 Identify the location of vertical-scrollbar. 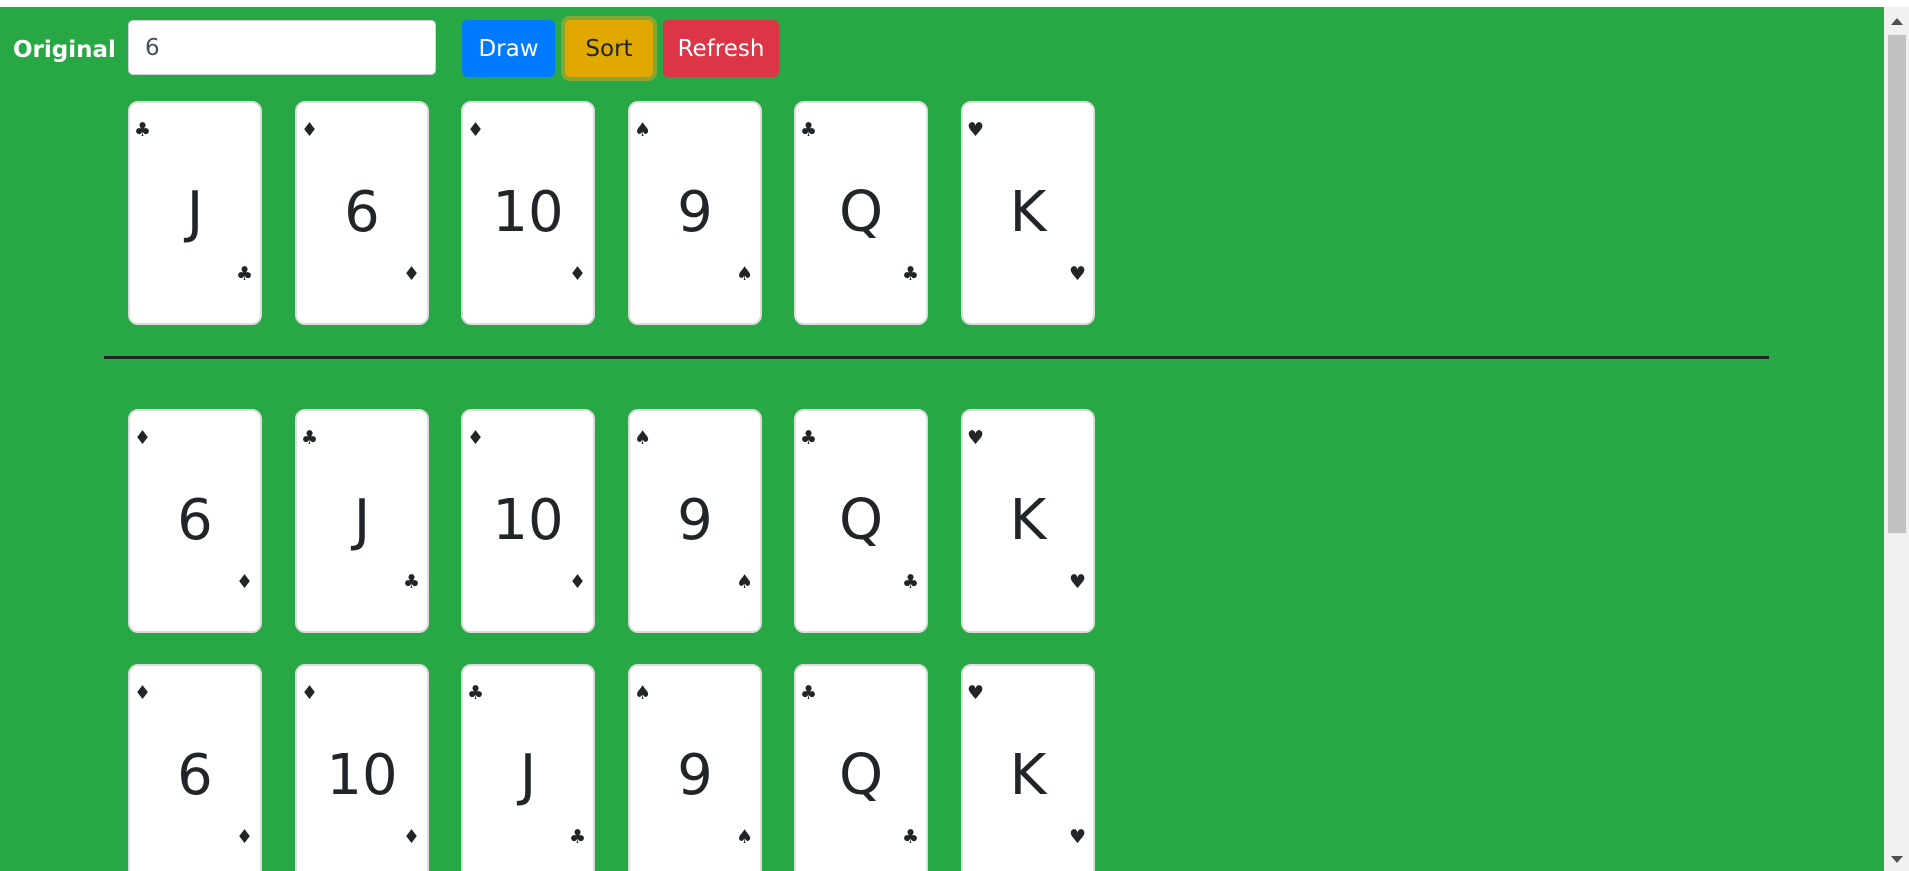
(1896, 439).